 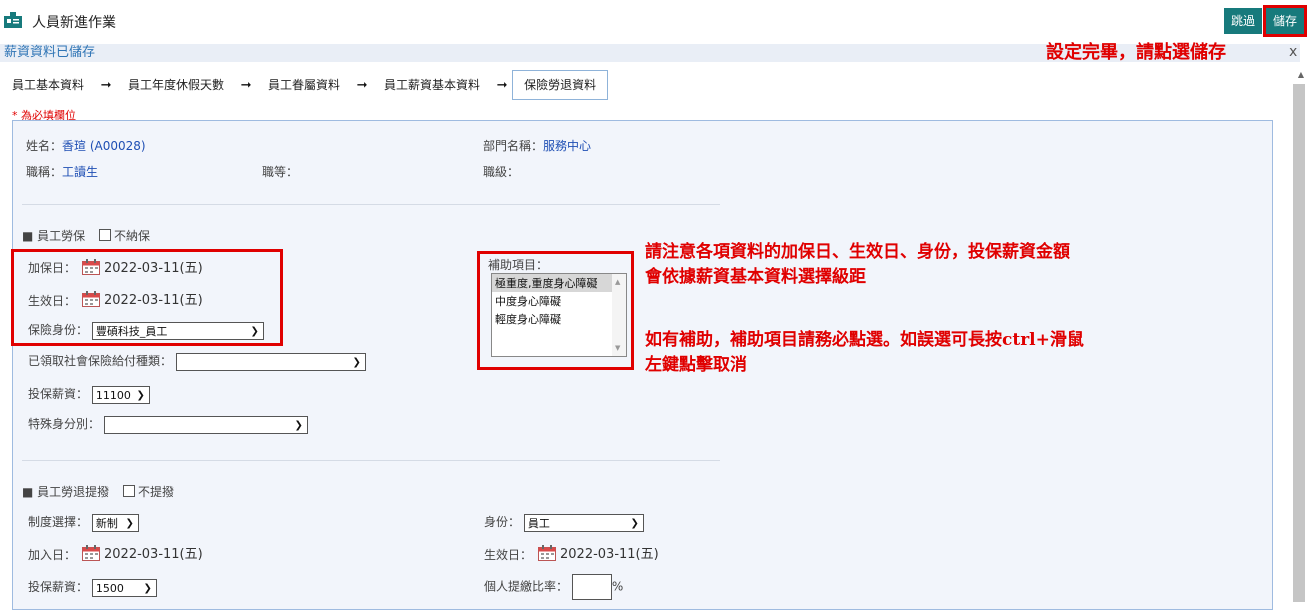 What do you see at coordinates (559, 301) in the screenshot?
I see `subsidy-option: 中度身心障礙` at bounding box center [559, 301].